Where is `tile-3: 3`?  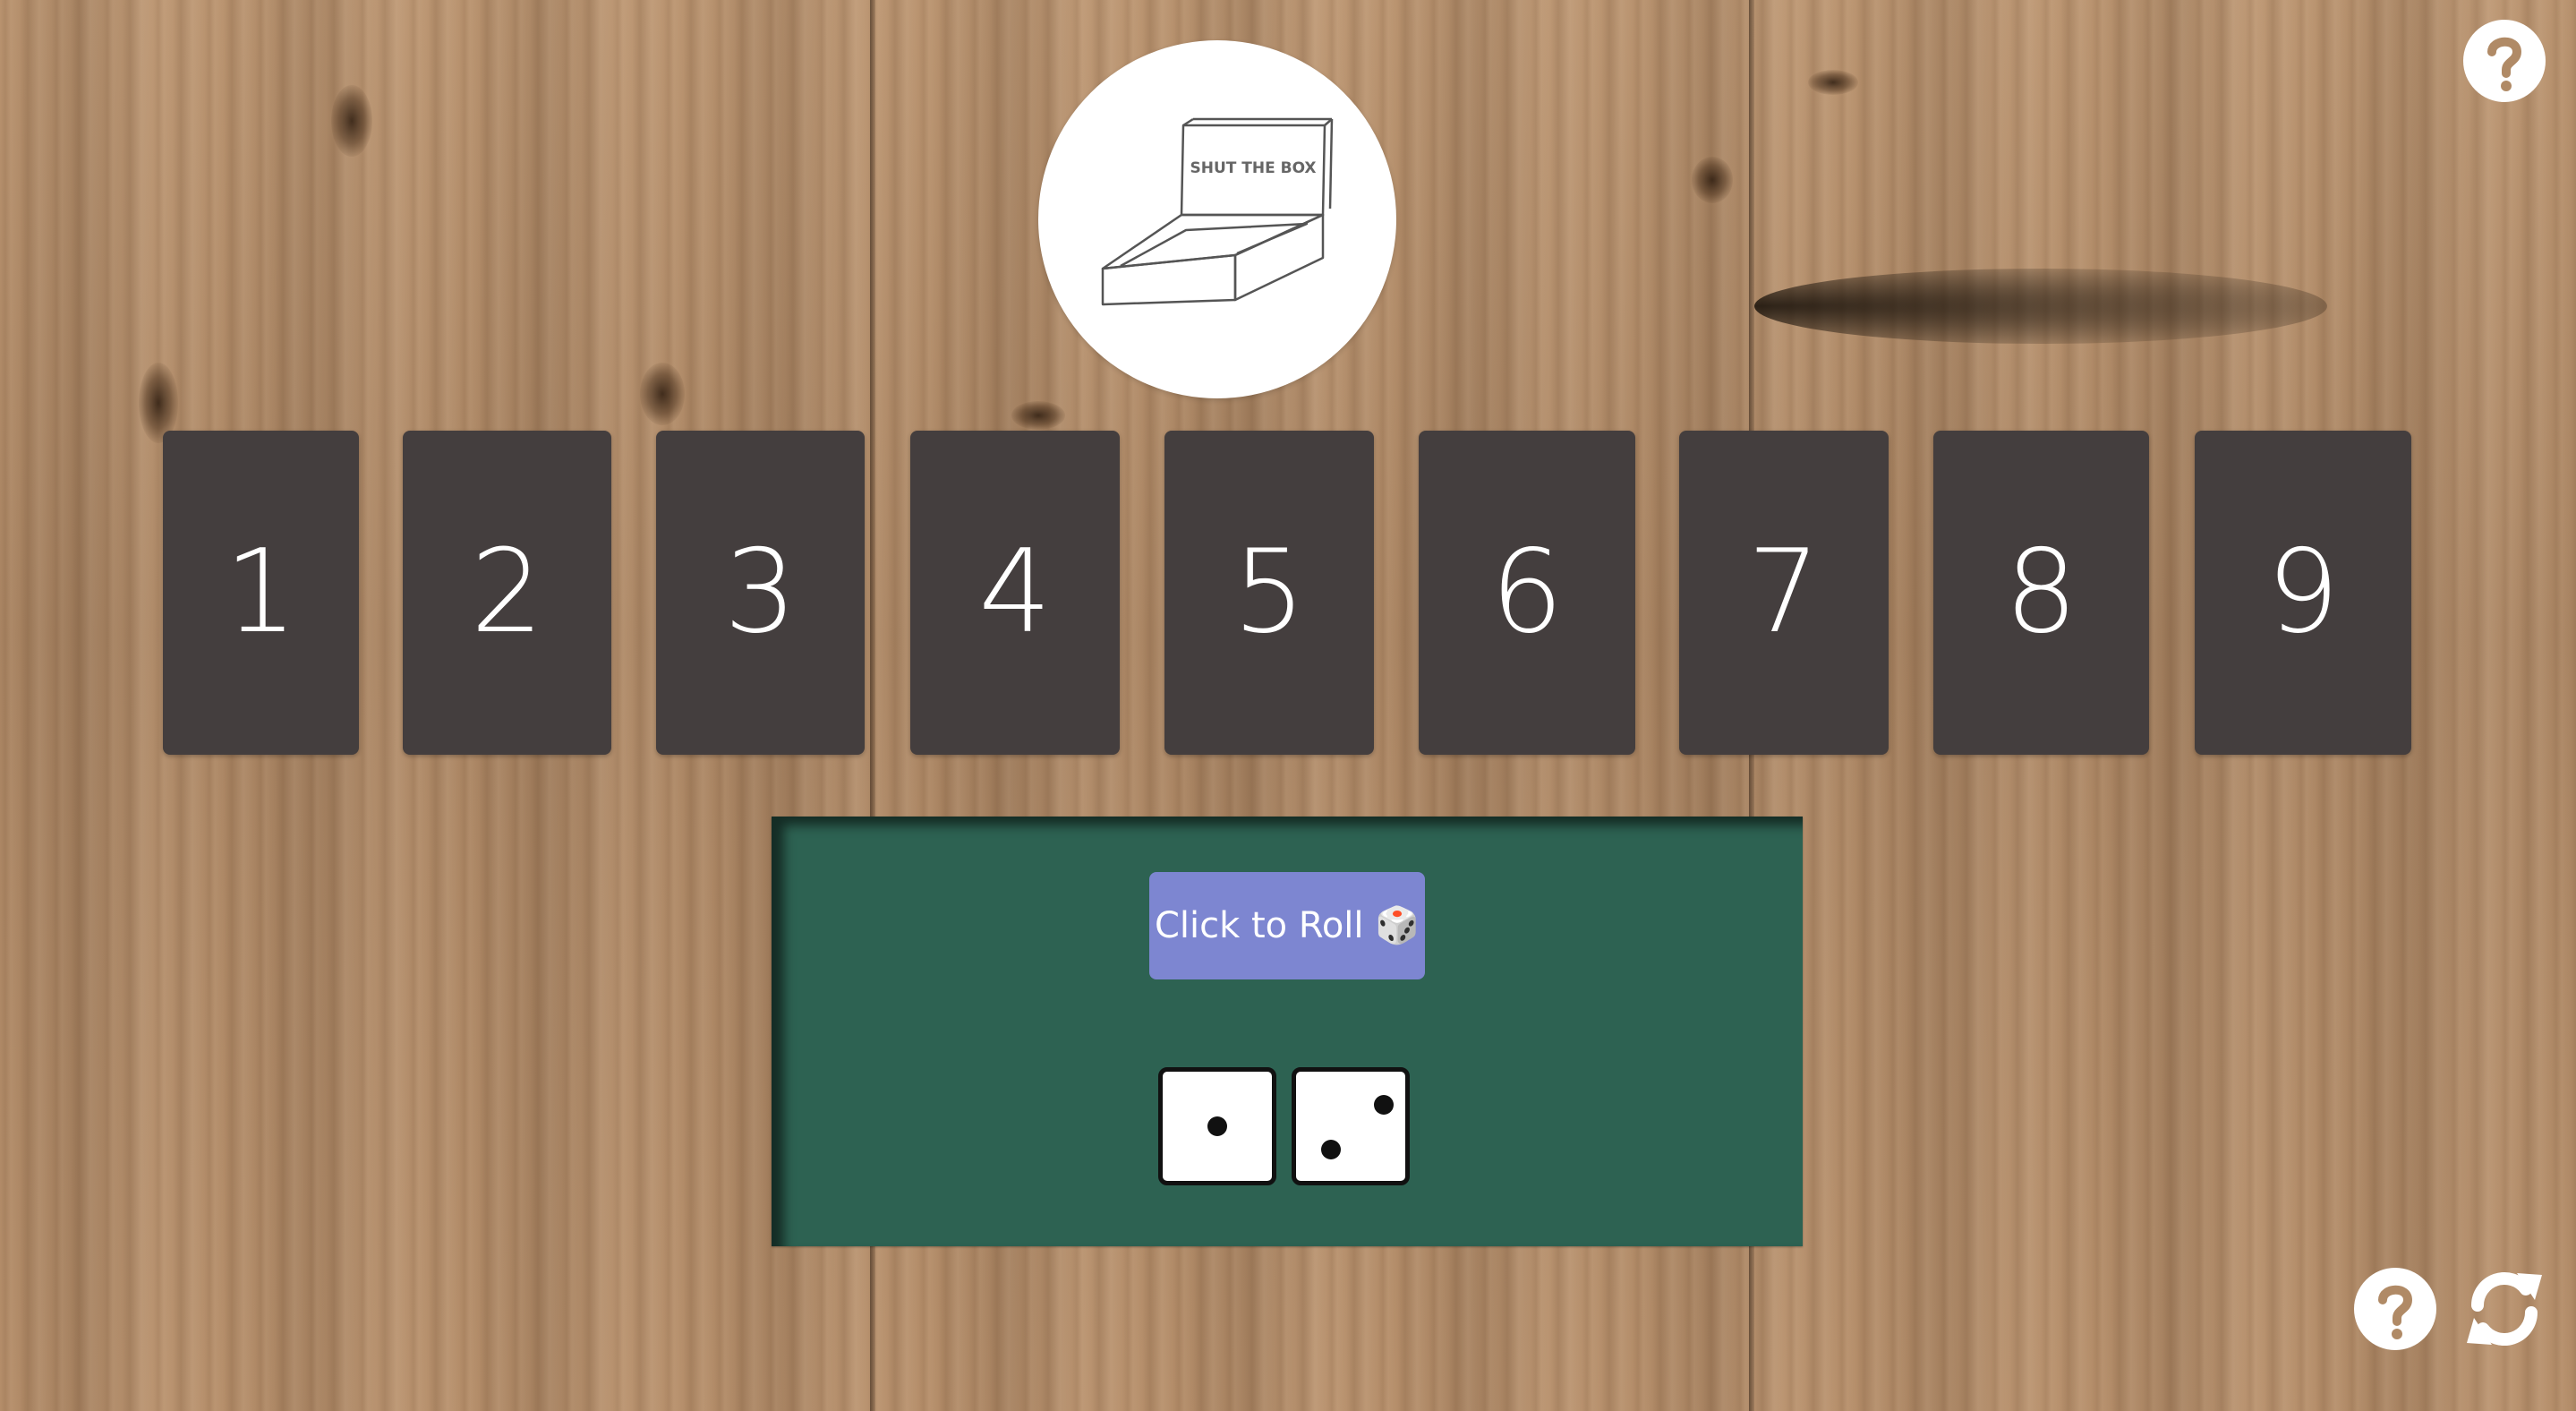
tile-3: 3 is located at coordinates (760, 593).